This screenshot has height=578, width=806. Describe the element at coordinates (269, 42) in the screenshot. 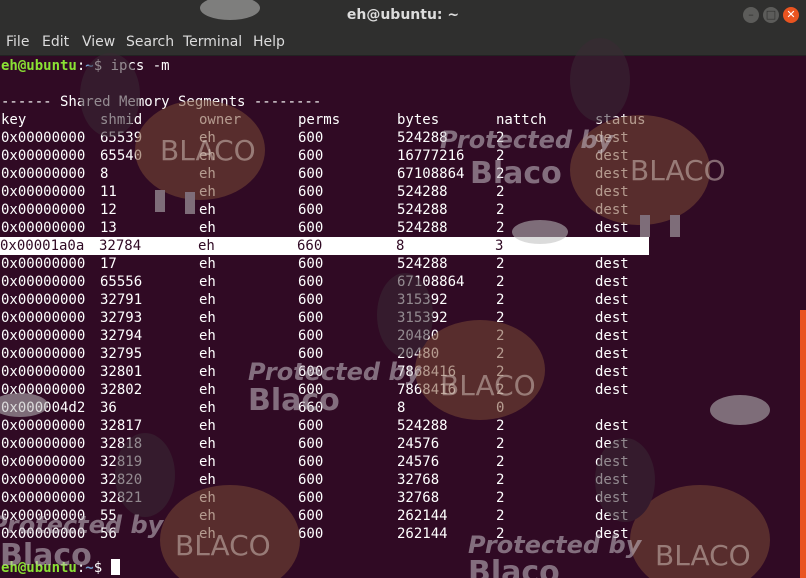

I see `menu-help: Help` at that location.